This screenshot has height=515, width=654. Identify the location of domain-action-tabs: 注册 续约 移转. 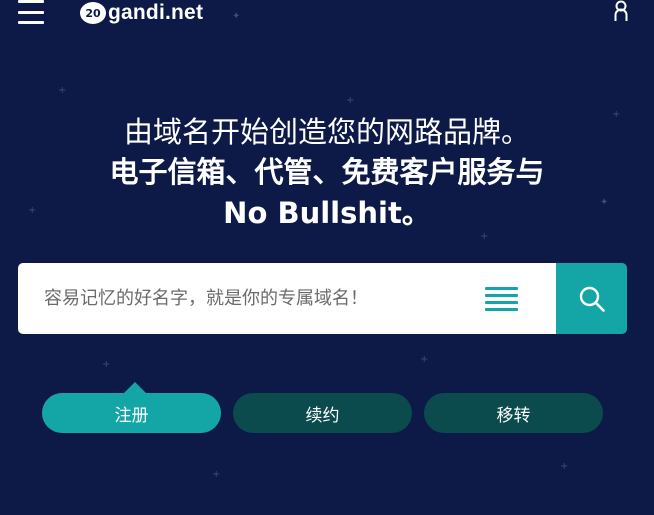
(323, 413).